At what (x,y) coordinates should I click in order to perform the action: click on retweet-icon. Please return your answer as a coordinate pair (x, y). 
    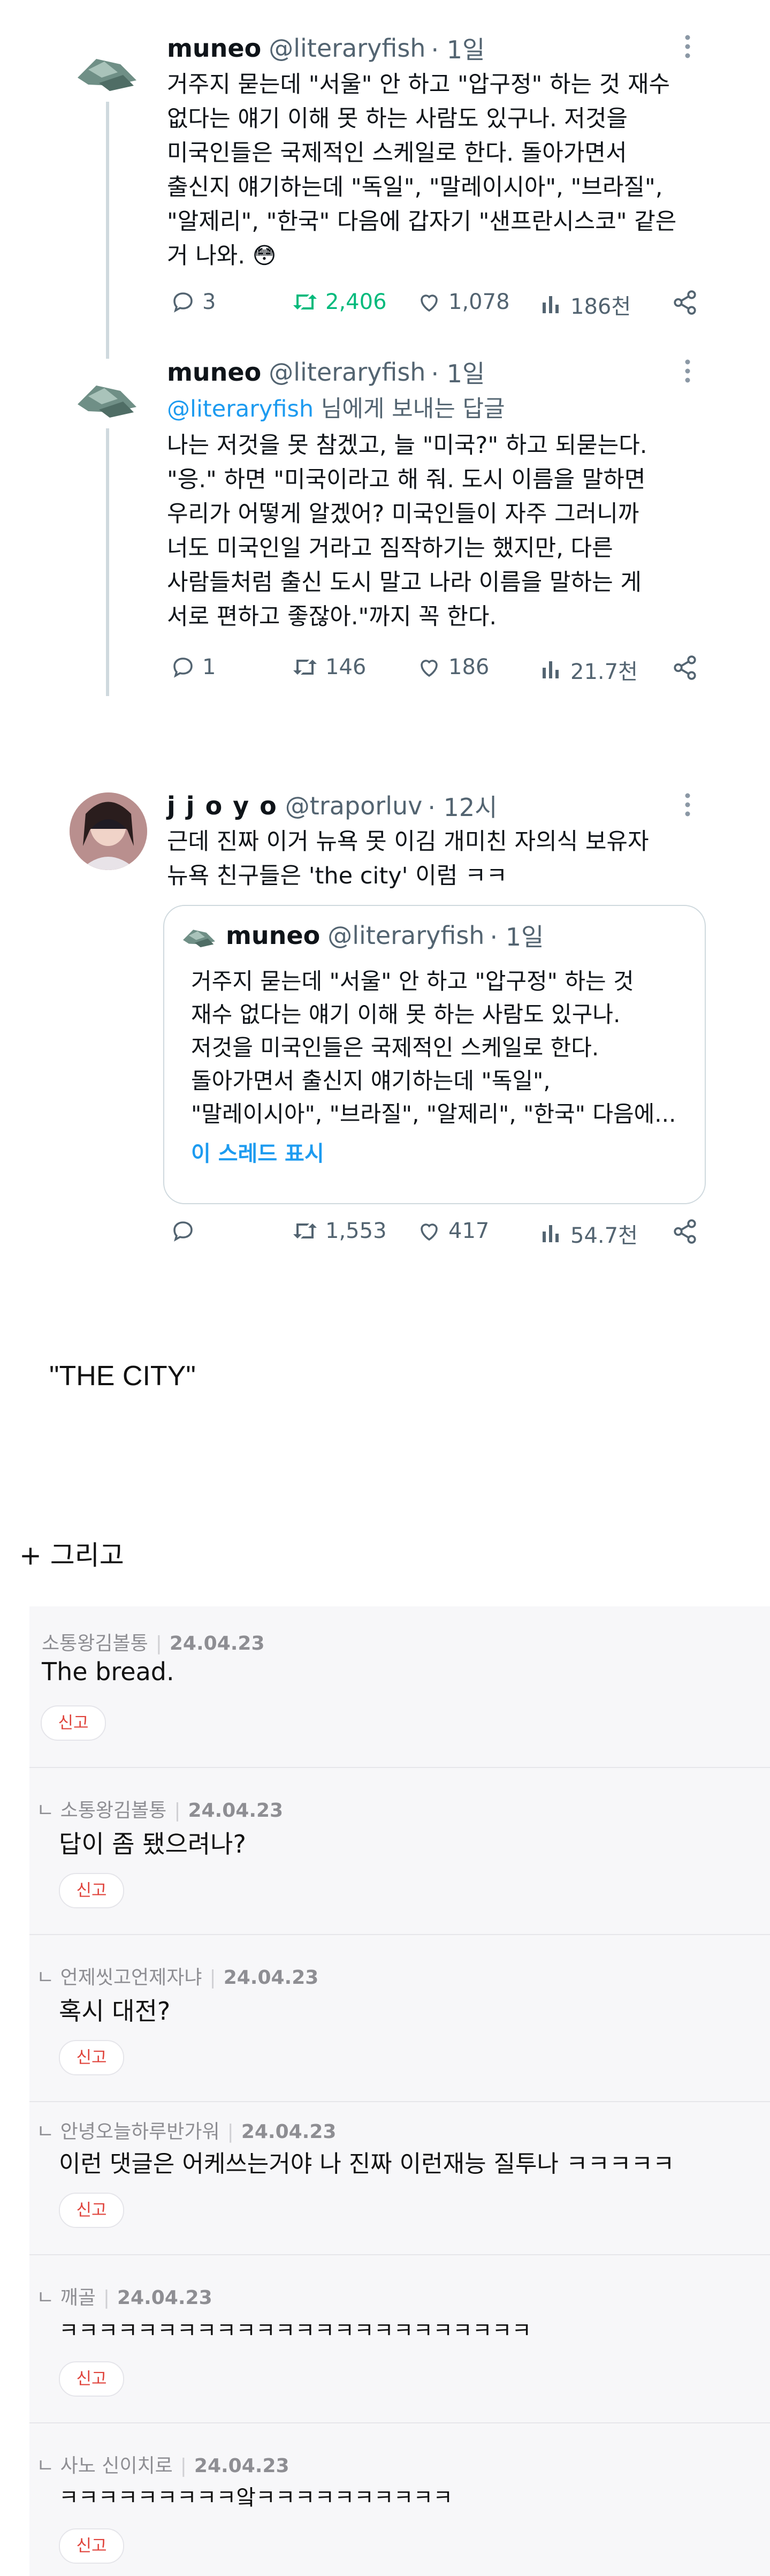
    Looking at the image, I should click on (305, 301).